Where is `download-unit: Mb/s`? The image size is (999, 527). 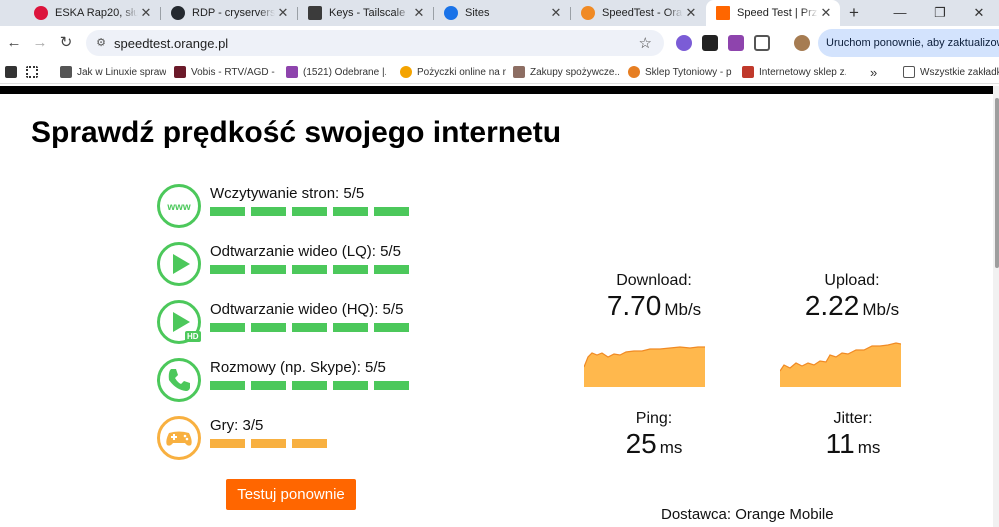 download-unit: Mb/s is located at coordinates (683, 309).